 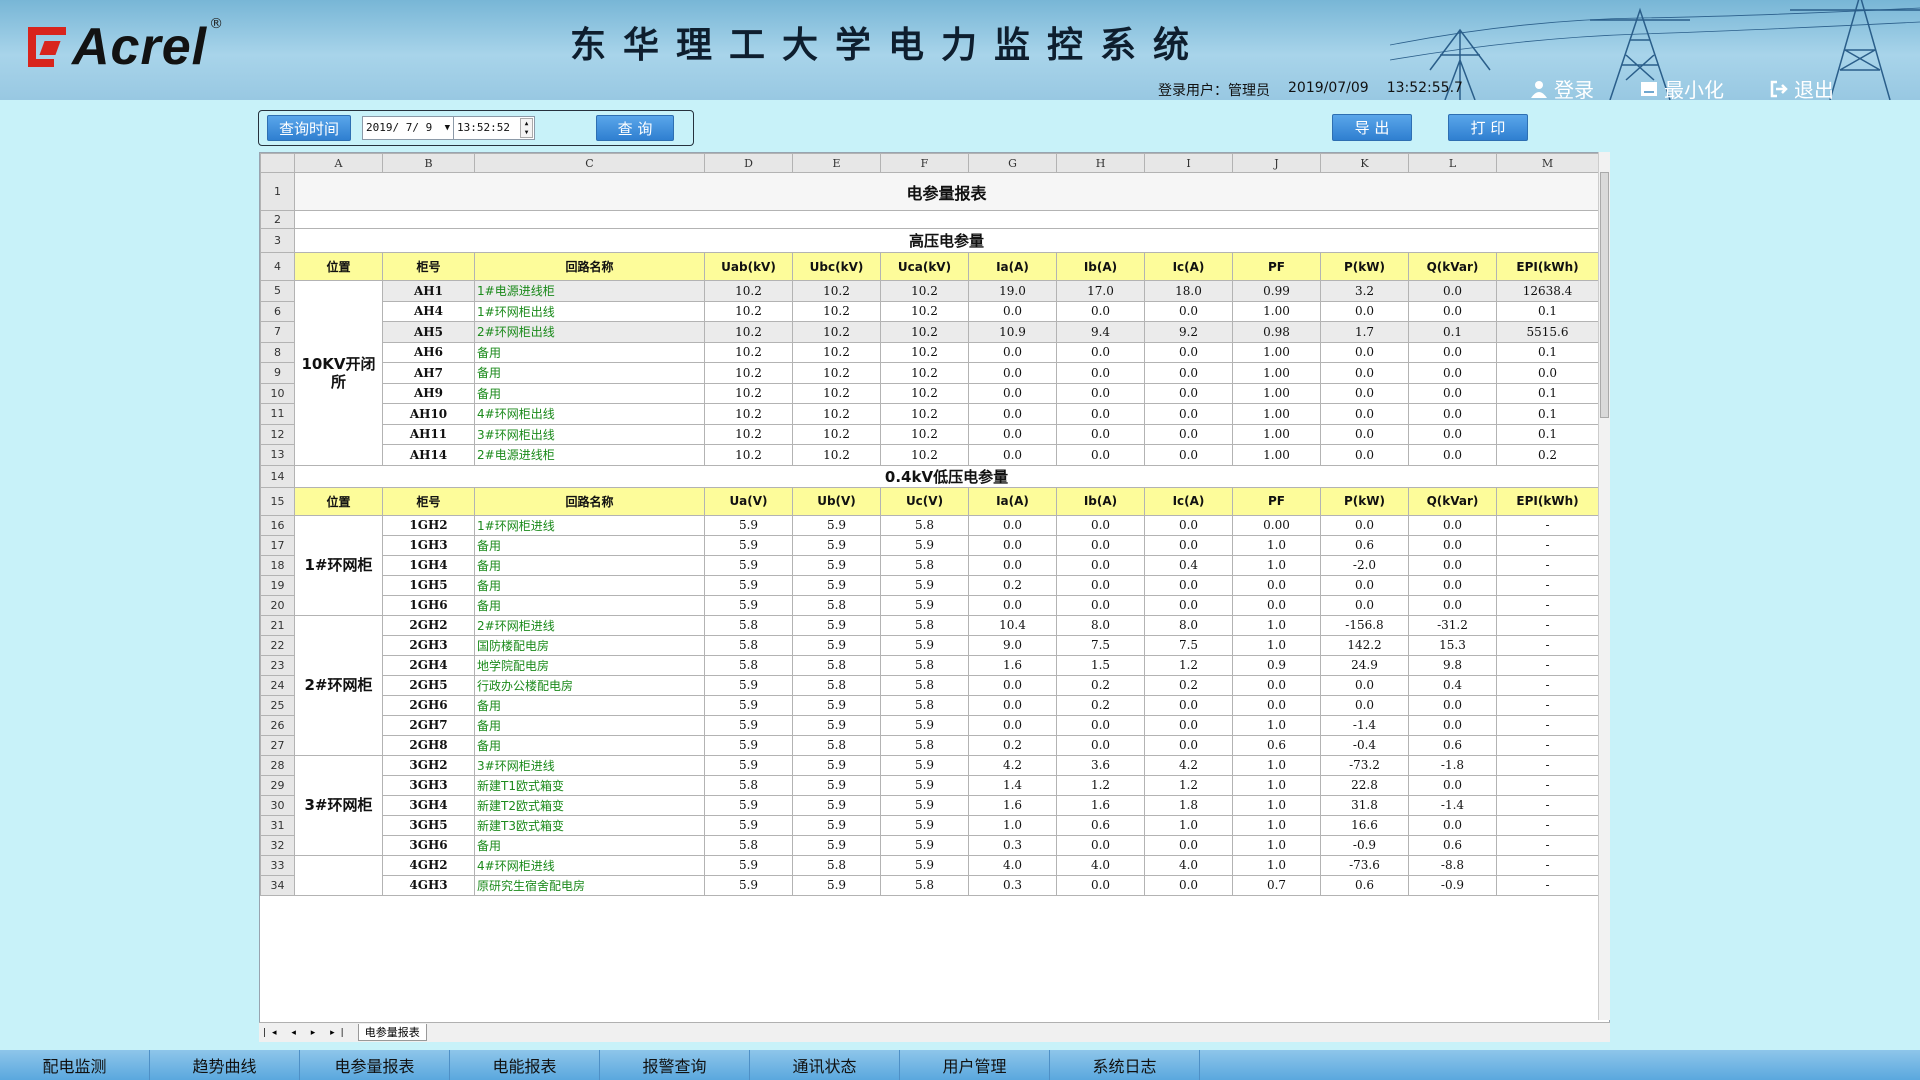 What do you see at coordinates (483, 127) in the screenshot?
I see `time-value: 13:52:52` at bounding box center [483, 127].